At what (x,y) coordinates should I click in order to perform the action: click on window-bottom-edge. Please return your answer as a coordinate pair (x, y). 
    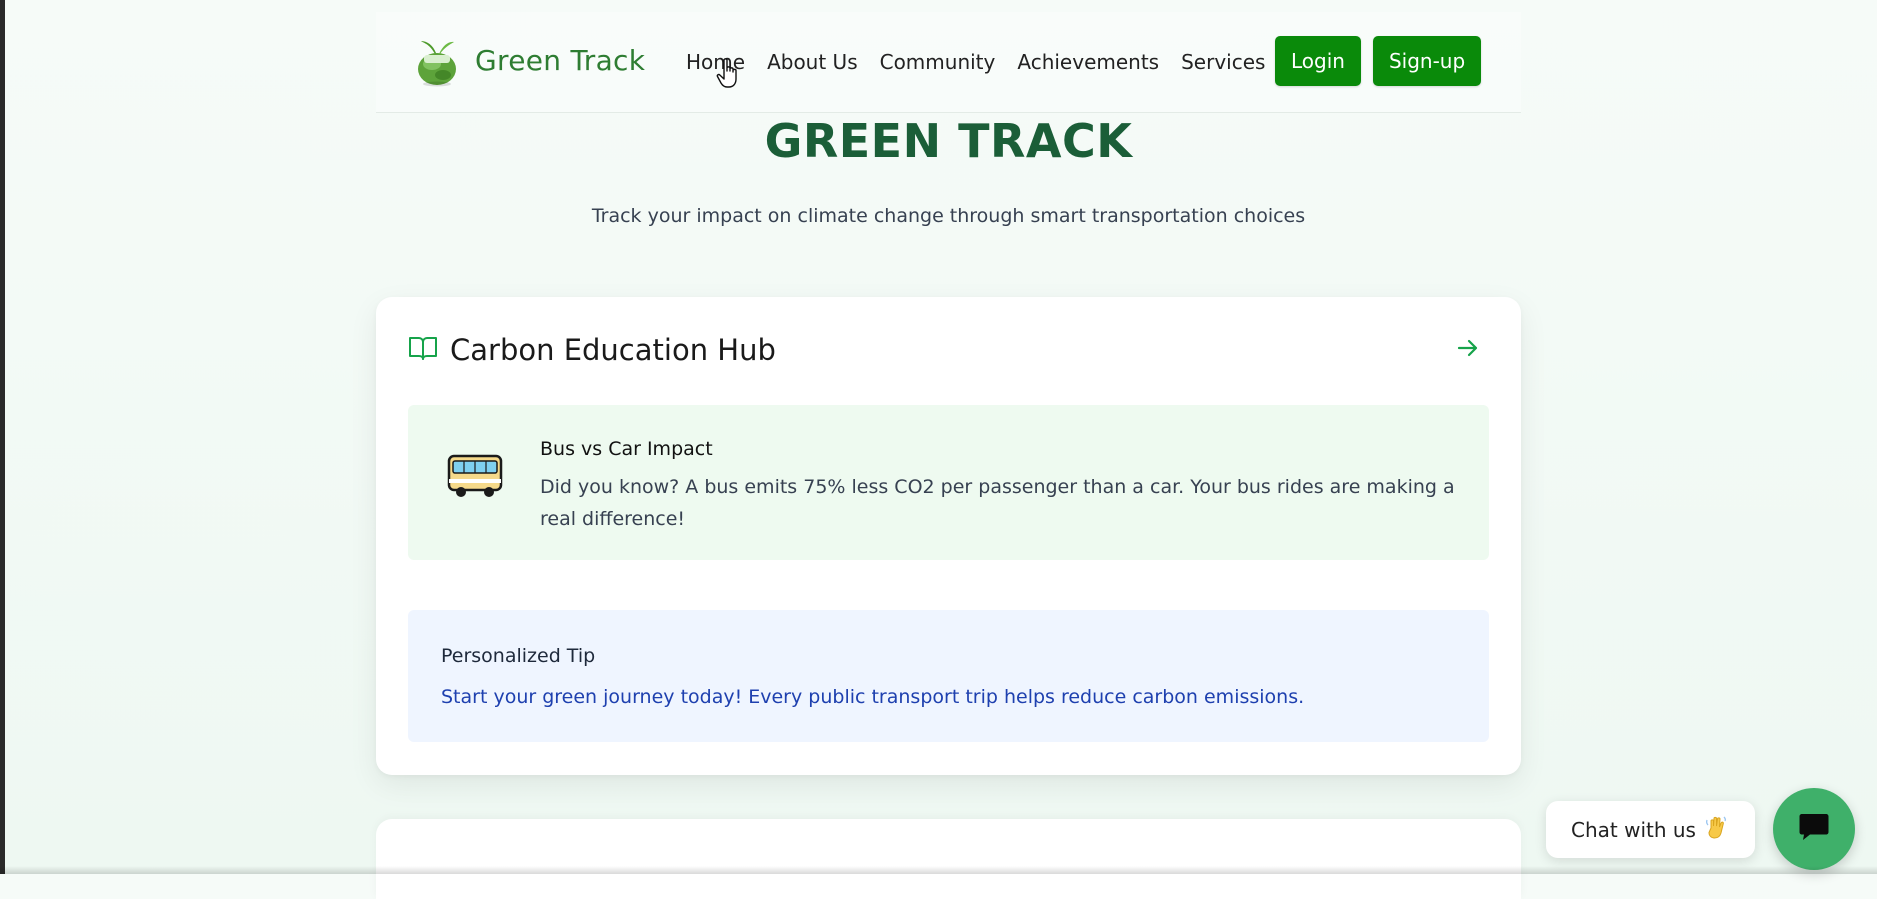
    Looking at the image, I should click on (938, 870).